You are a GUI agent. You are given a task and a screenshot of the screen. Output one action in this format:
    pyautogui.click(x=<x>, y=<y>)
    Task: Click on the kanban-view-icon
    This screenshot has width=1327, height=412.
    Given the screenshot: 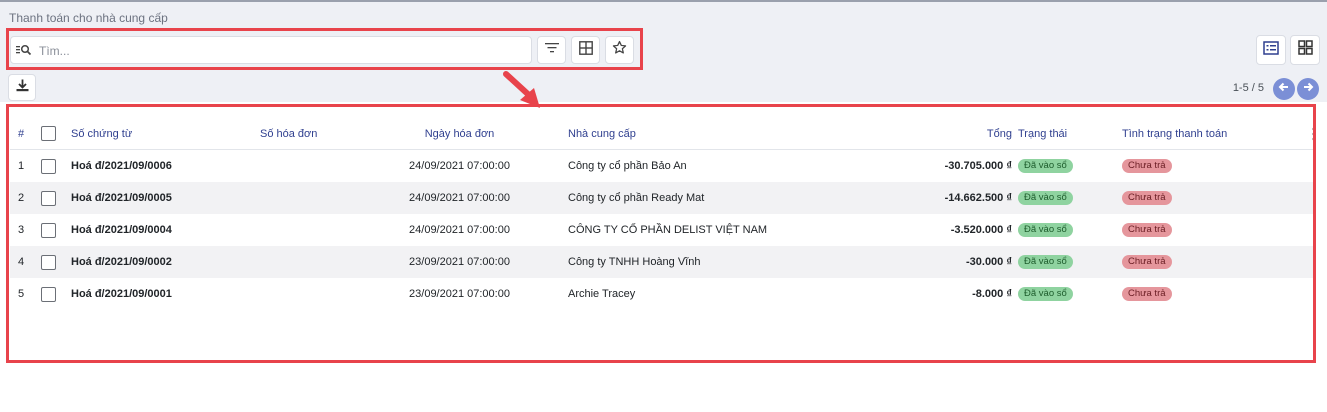 What is the action you would take?
    pyautogui.click(x=1305, y=50)
    